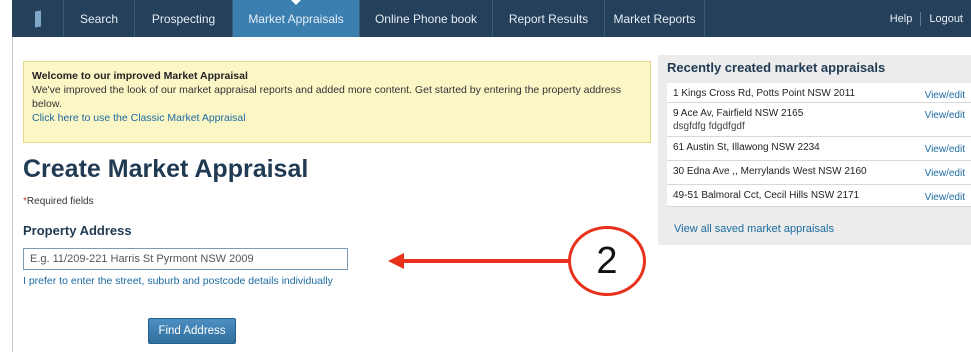  Describe the element at coordinates (770, 171) in the screenshot. I see `appraisal-address: 30 Edna Ave ,, Merrylands West NSW 2160` at that location.